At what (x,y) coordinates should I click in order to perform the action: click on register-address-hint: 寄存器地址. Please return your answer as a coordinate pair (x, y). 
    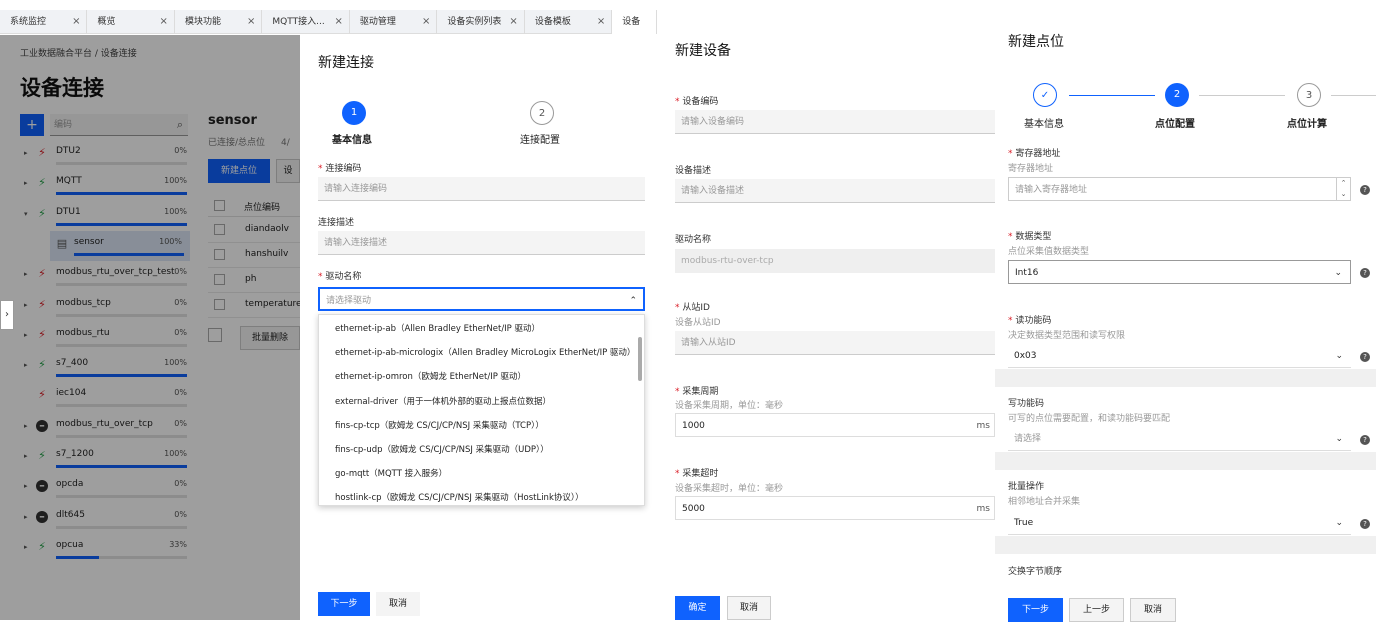
    Looking at the image, I should click on (1031, 169).